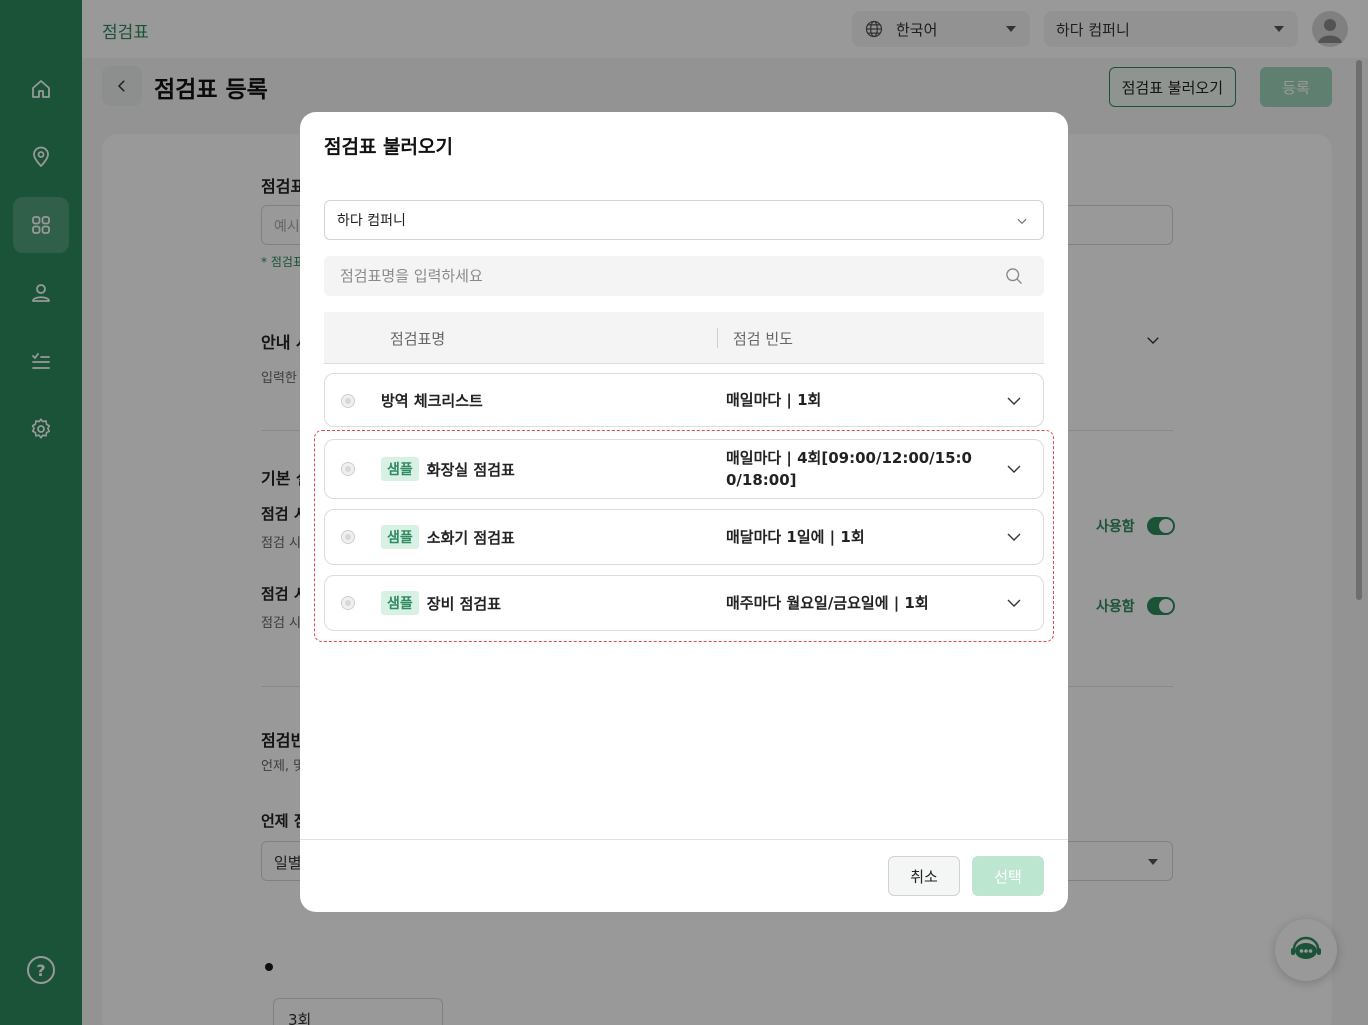 The image size is (1368, 1025). I want to click on table-row: 방역 체크리스트 매일마다 | 1회, so click(684, 400).